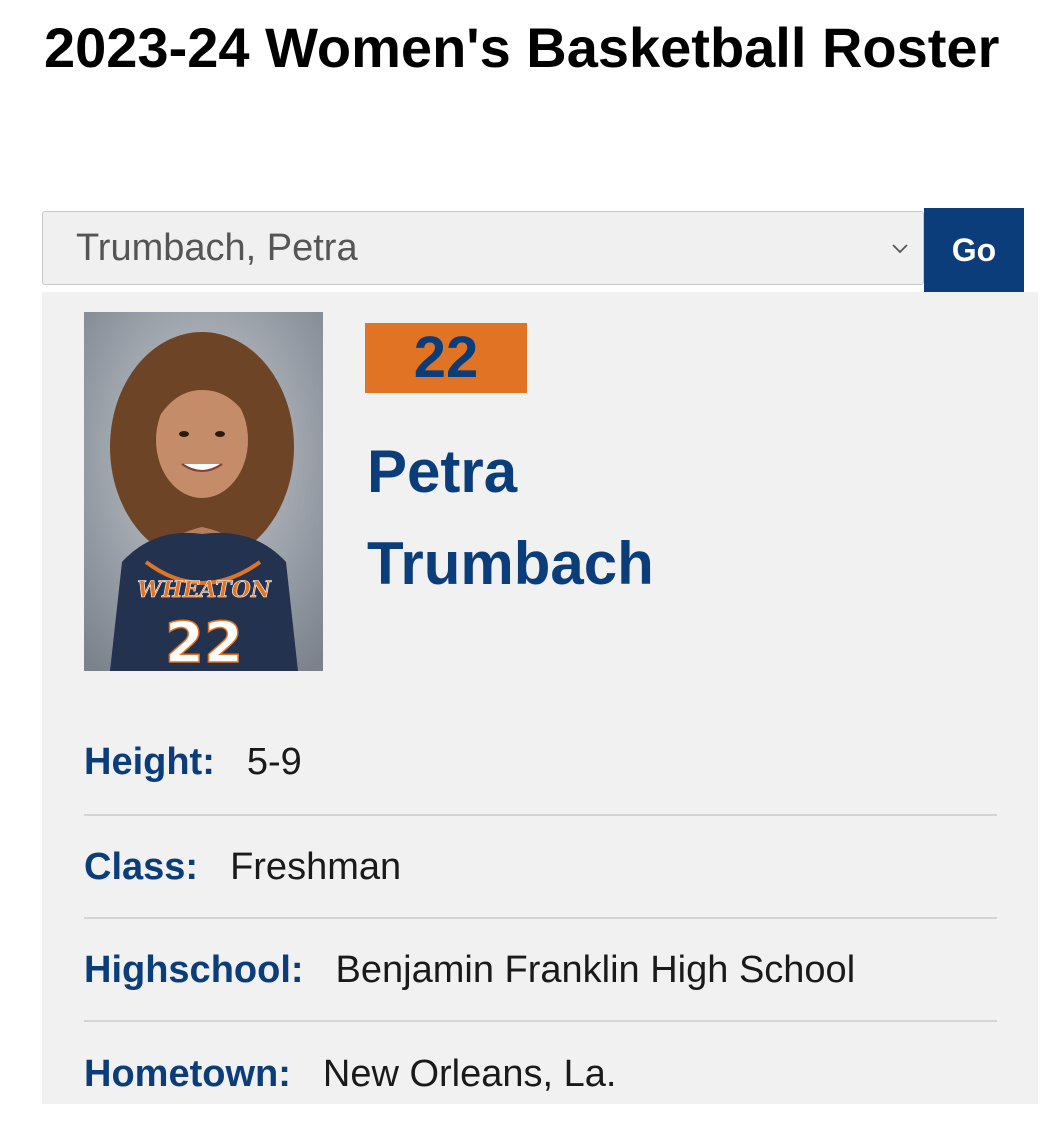  What do you see at coordinates (522, 47) in the screenshot?
I see `page-title: 2023-24 Women's Basketball Roster` at bounding box center [522, 47].